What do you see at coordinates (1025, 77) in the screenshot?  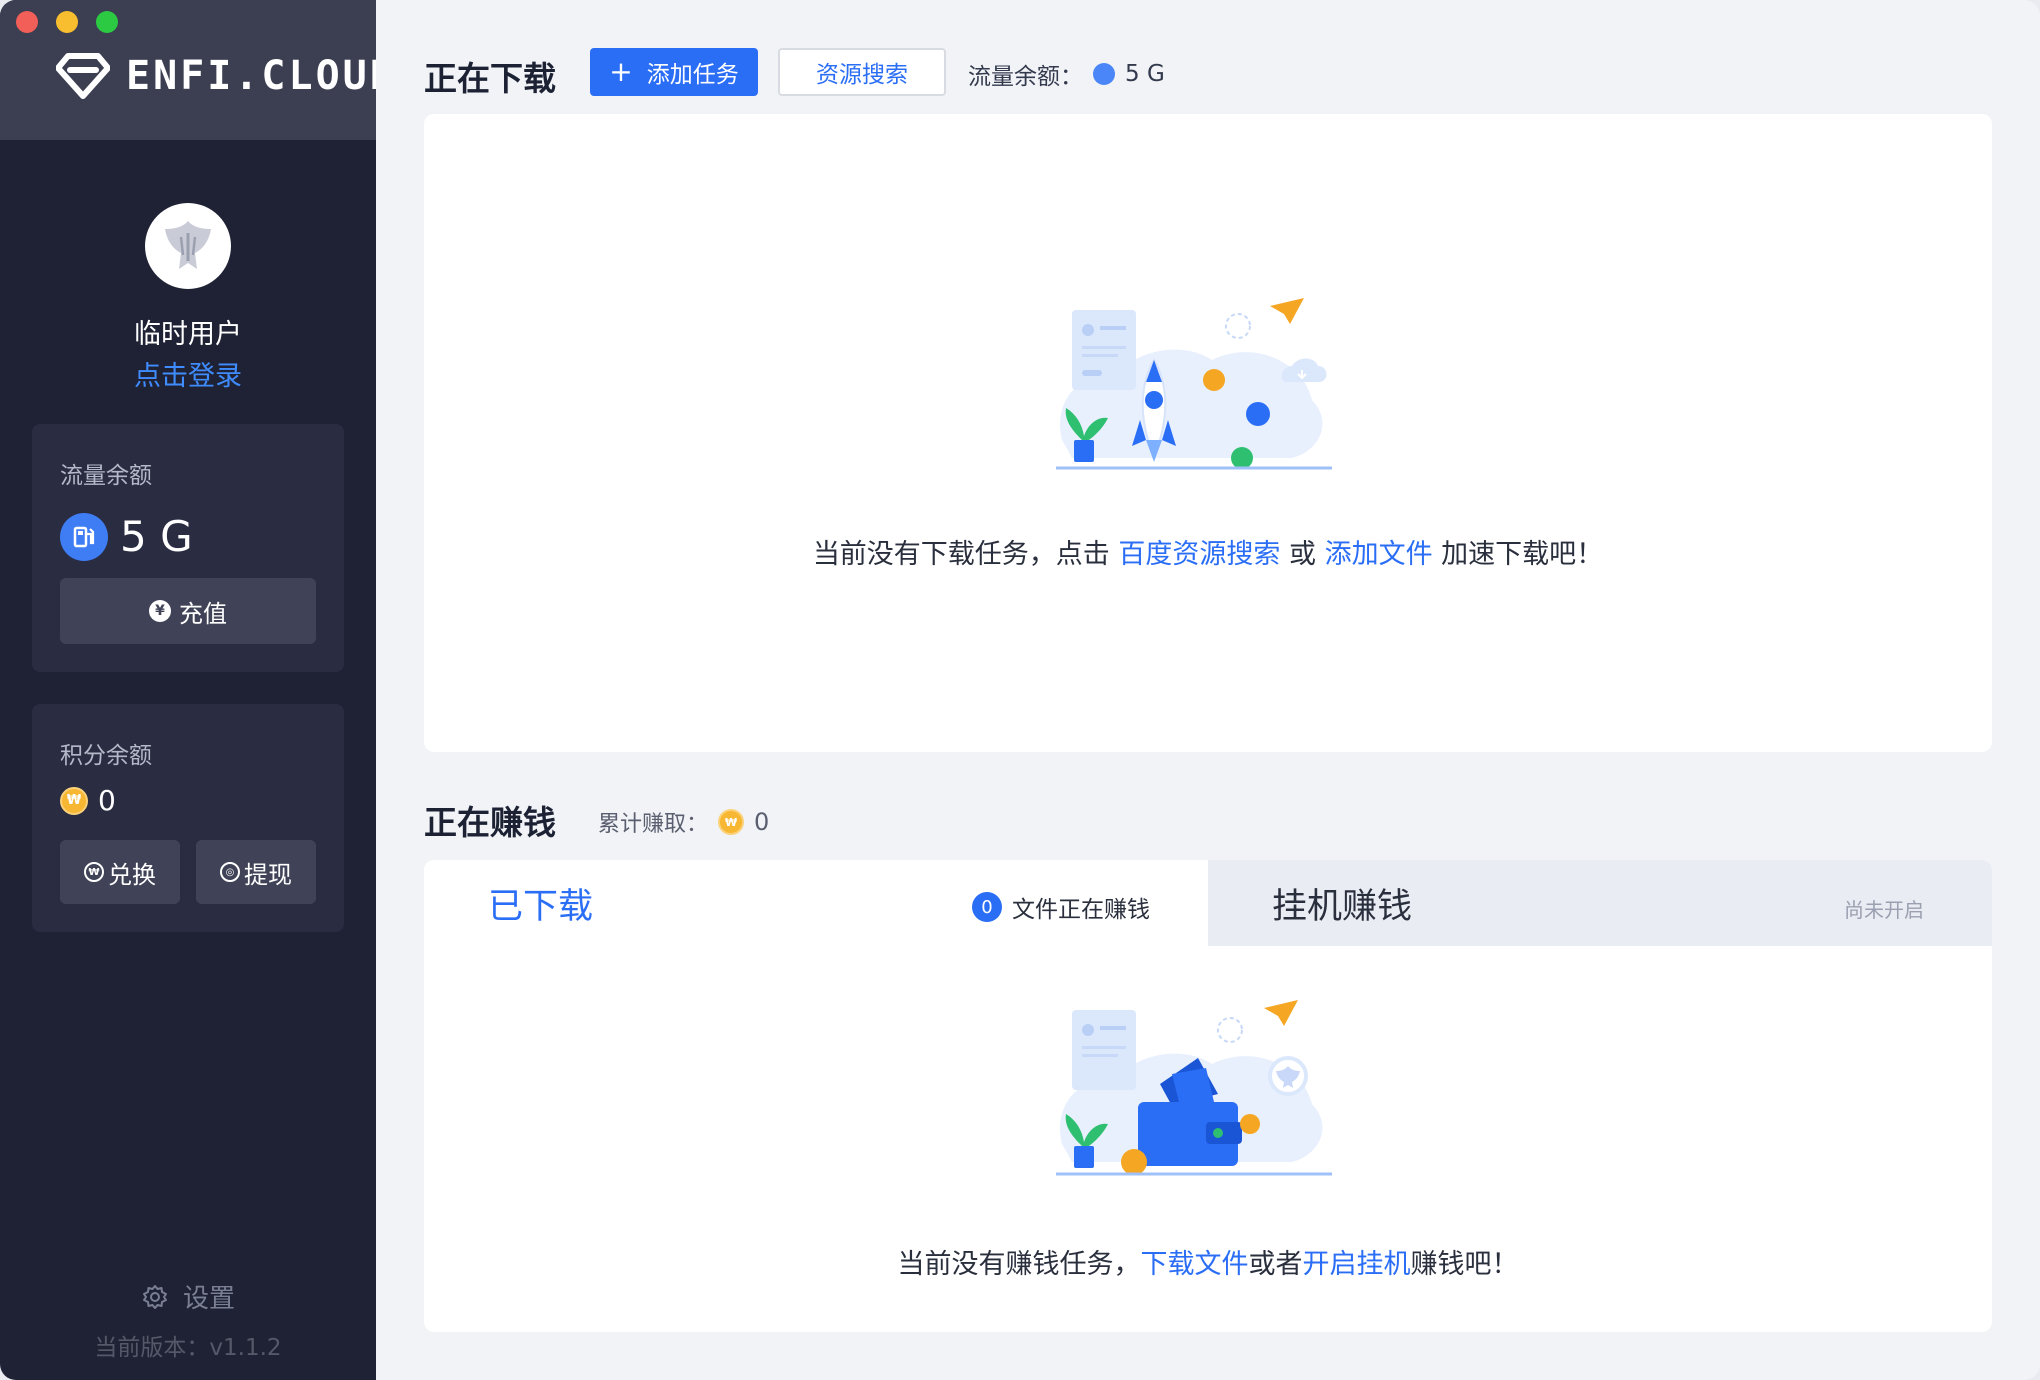 I see `flow-info-label: 流量余额：` at bounding box center [1025, 77].